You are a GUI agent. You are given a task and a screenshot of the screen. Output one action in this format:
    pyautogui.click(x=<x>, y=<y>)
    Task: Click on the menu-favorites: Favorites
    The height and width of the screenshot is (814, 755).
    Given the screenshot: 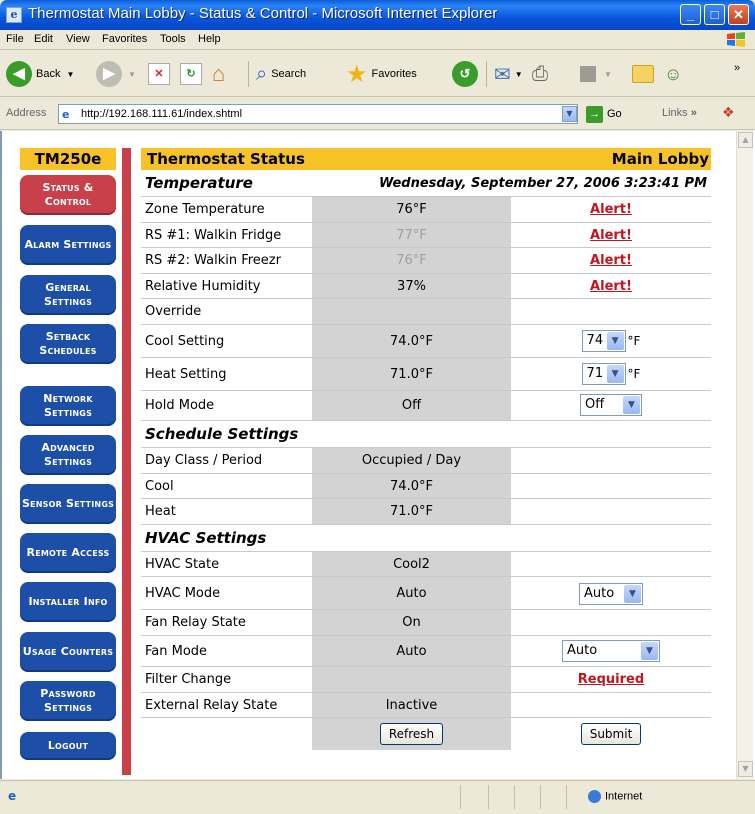 What is the action you would take?
    pyautogui.click(x=124, y=39)
    